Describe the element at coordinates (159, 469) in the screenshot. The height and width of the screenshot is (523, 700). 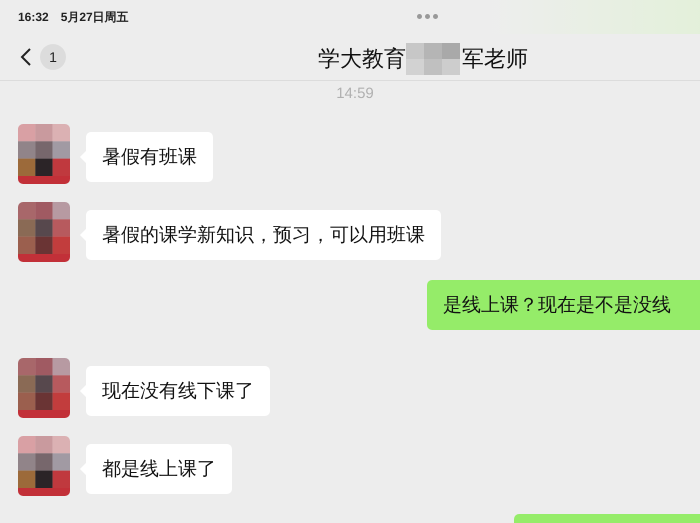
I see `message-text: 都是线上课了` at that location.